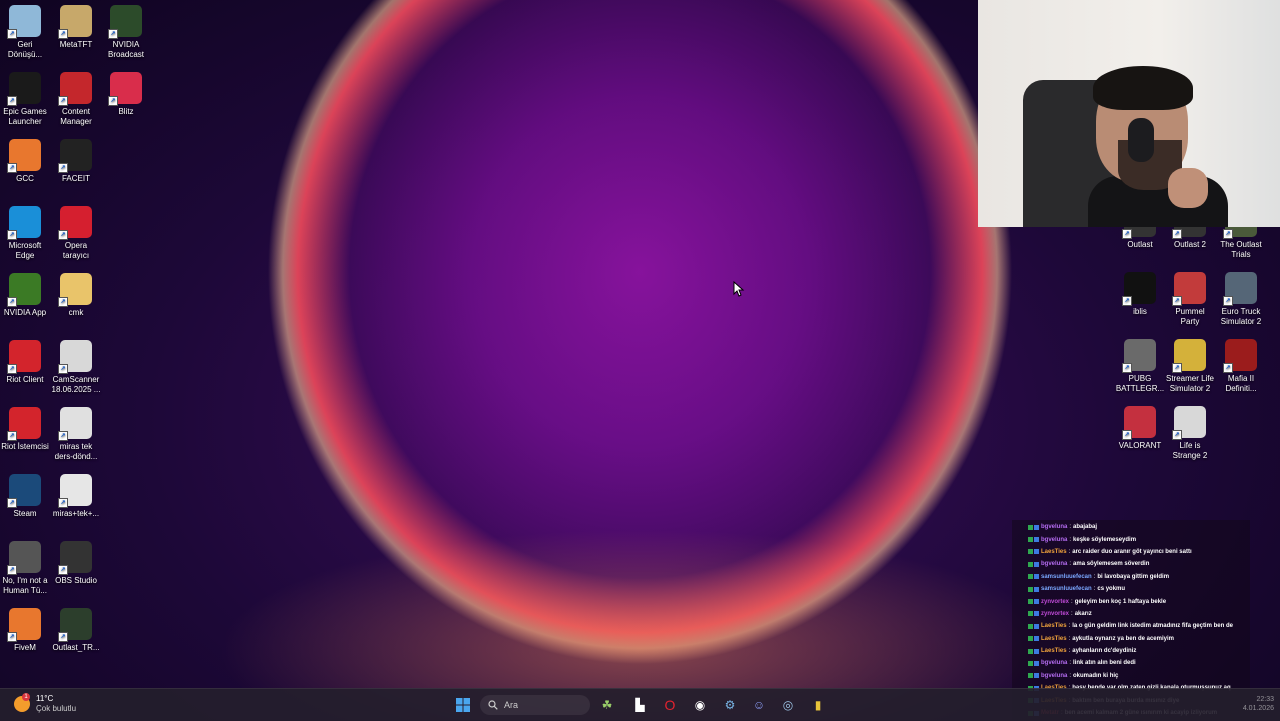  Describe the element at coordinates (1241, 299) in the screenshot. I see `desktop-shortcut: ↗ Euro Truck Simulator 2` at that location.